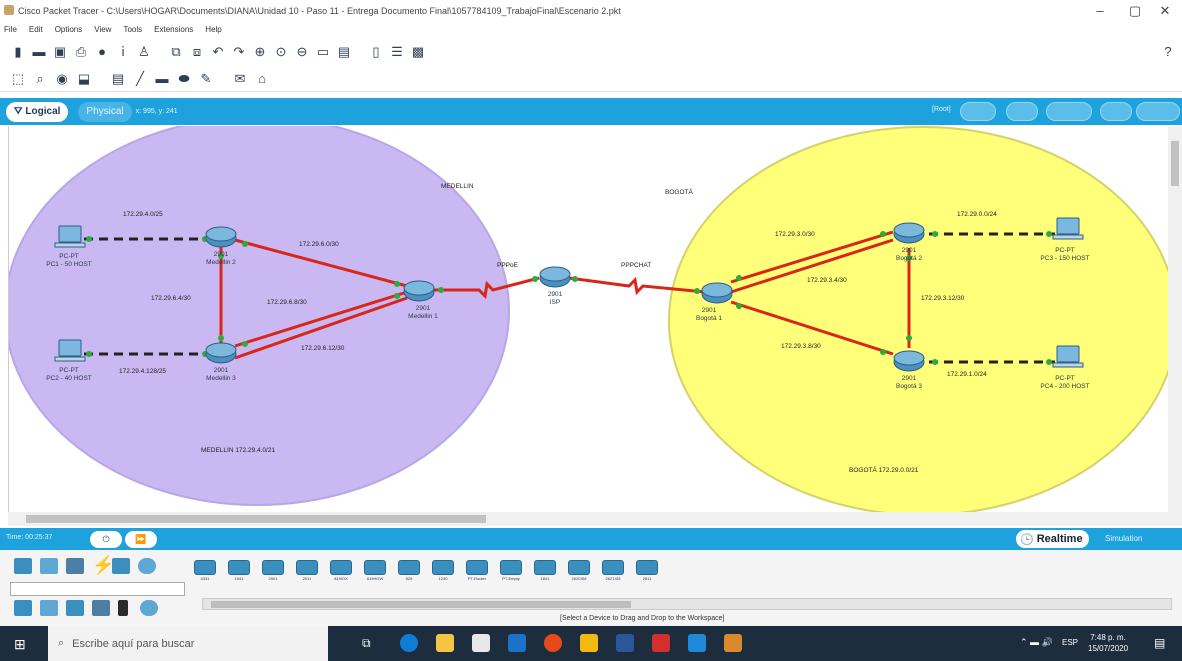 This screenshot has width=1182, height=661. I want to click on device-model-item: 1941, so click(239, 572).